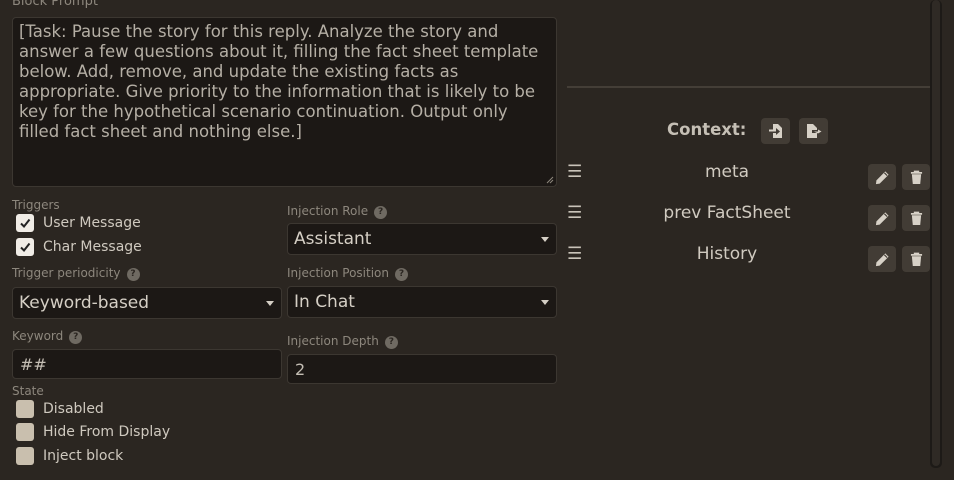 The height and width of the screenshot is (480, 954). What do you see at coordinates (707, 129) in the screenshot?
I see `context-title: Context:` at bounding box center [707, 129].